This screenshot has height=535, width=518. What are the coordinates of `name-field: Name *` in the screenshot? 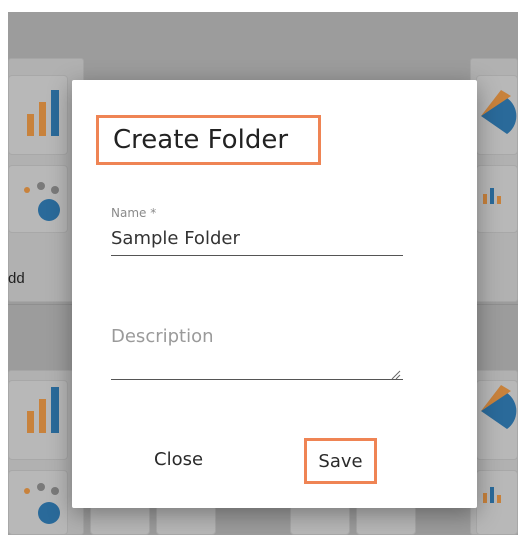 It's located at (257, 231).